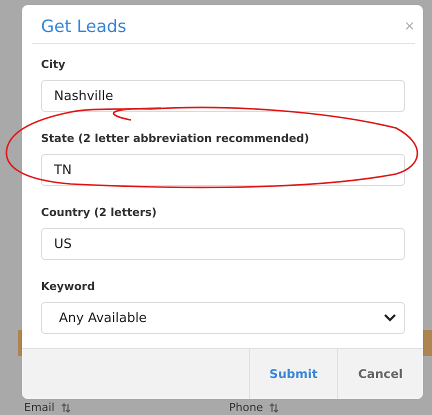  I want to click on keyword-select: Any Available, so click(223, 318).